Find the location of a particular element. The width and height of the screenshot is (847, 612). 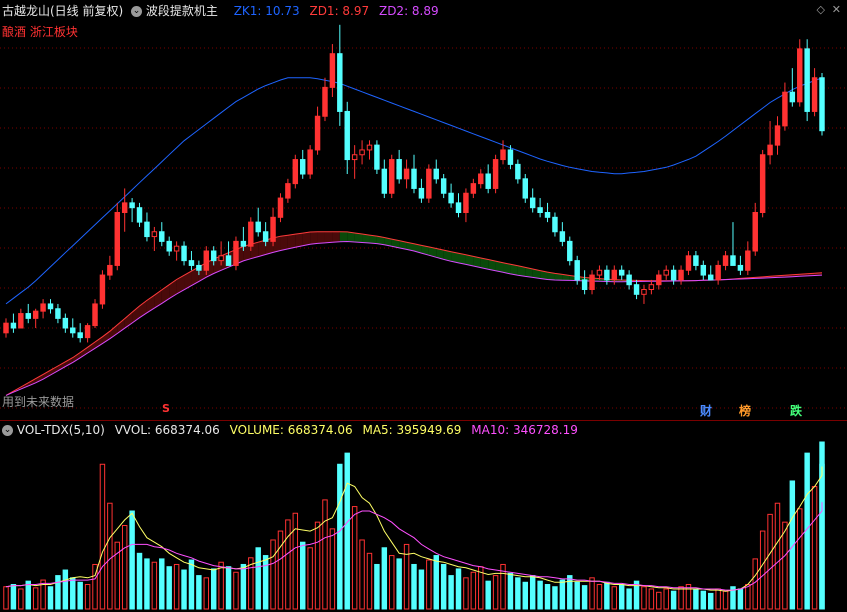

badge-fall: 跌 is located at coordinates (796, 411).